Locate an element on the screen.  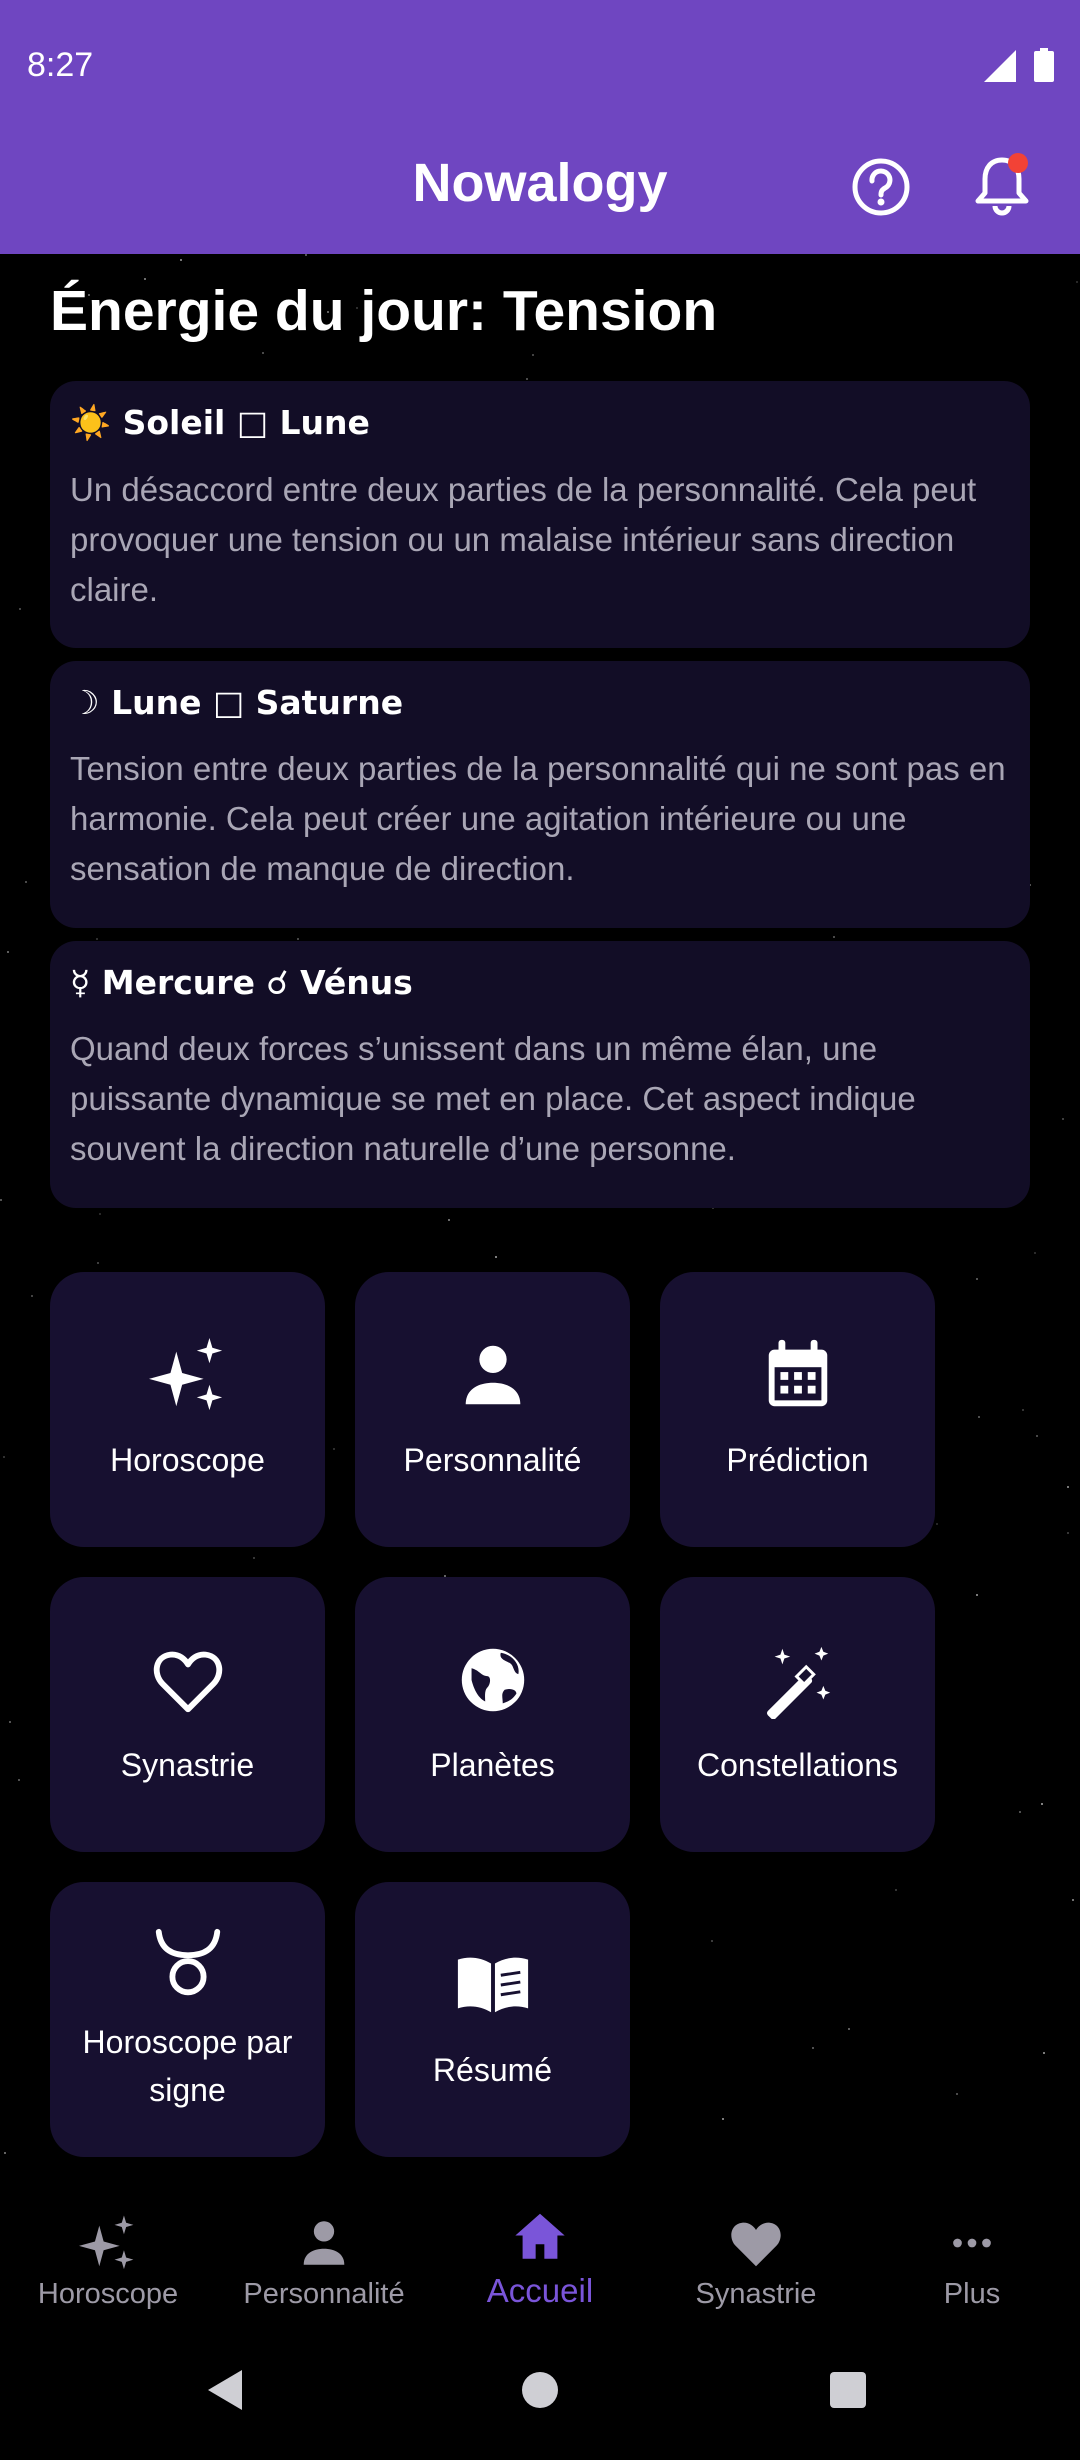
nav-item-synastrie: Synastrie is located at coordinates (756, 2262).